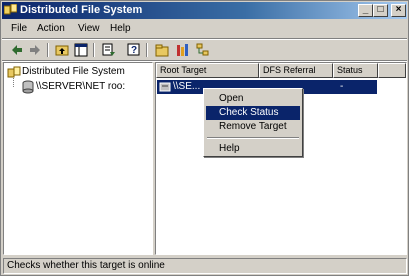  Describe the element at coordinates (89, 28) in the screenshot. I see `menu-view: View` at that location.